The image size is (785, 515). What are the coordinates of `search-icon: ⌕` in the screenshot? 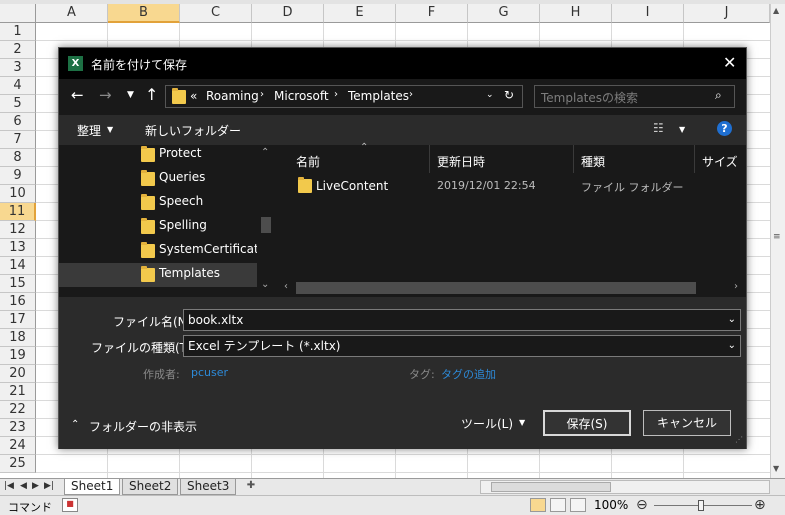 It's located at (718, 95).